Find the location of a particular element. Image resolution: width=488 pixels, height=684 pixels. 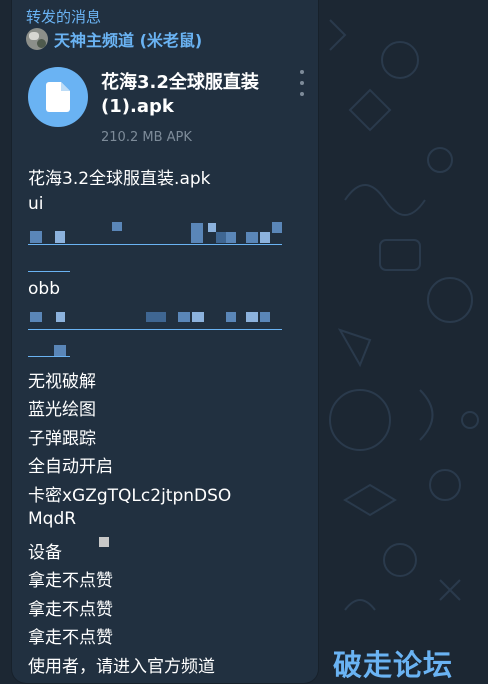

channel-name: 天神主频道 (米老鼠) is located at coordinates (128, 39).